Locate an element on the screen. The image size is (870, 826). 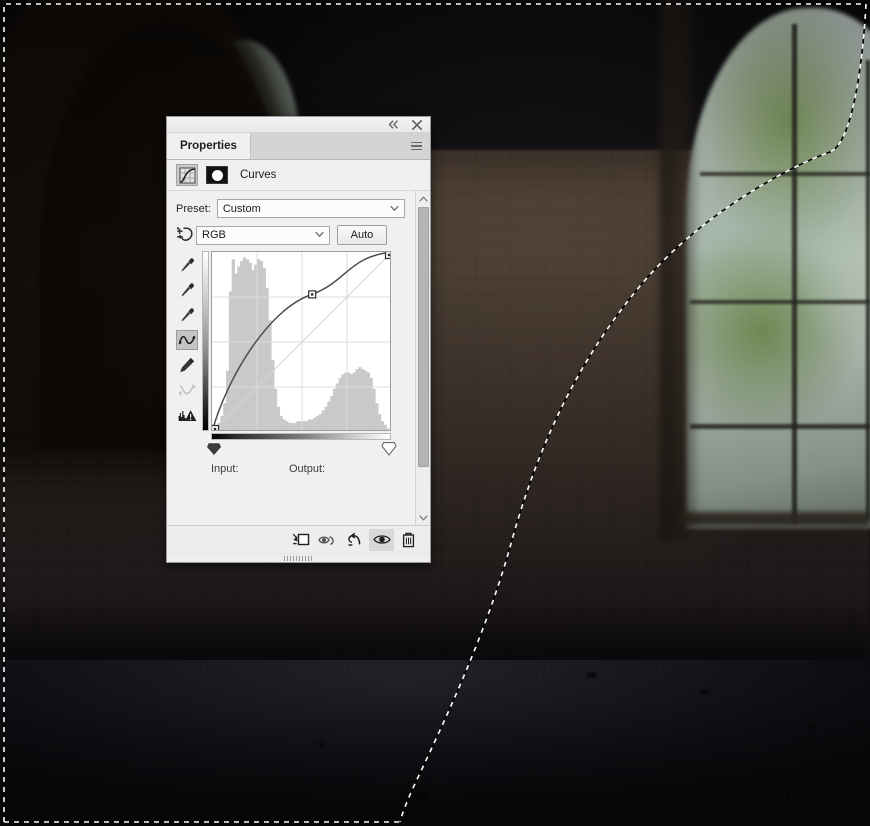
close-icon is located at coordinates (416, 125).